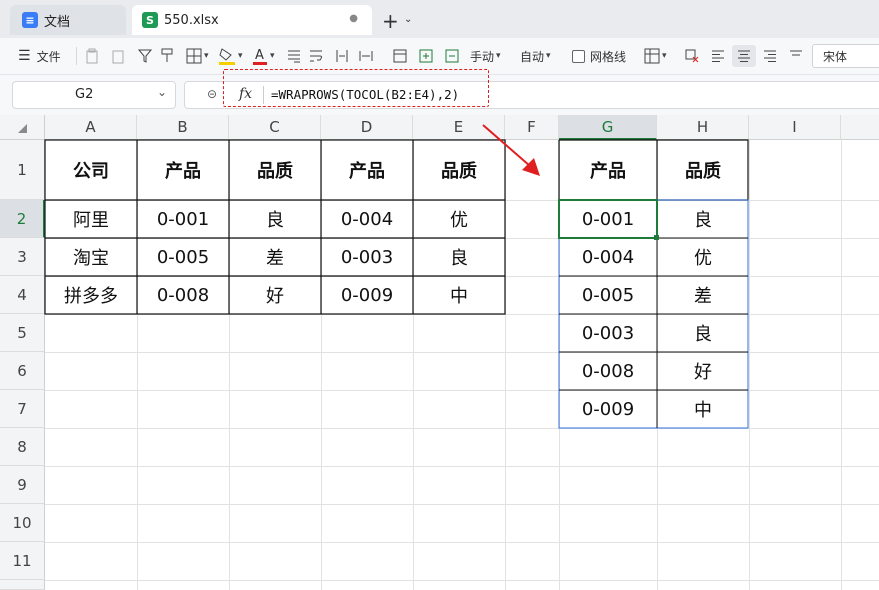 The width and height of the screenshot is (879, 590). What do you see at coordinates (118, 56) in the screenshot?
I see `clipboard-icon` at bounding box center [118, 56].